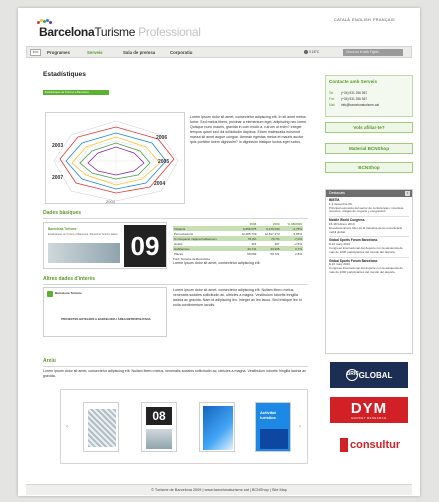  What do you see at coordinates (373, 52) in the screenshot?
I see `search-input: Cerca en el web Fights` at bounding box center [373, 52].